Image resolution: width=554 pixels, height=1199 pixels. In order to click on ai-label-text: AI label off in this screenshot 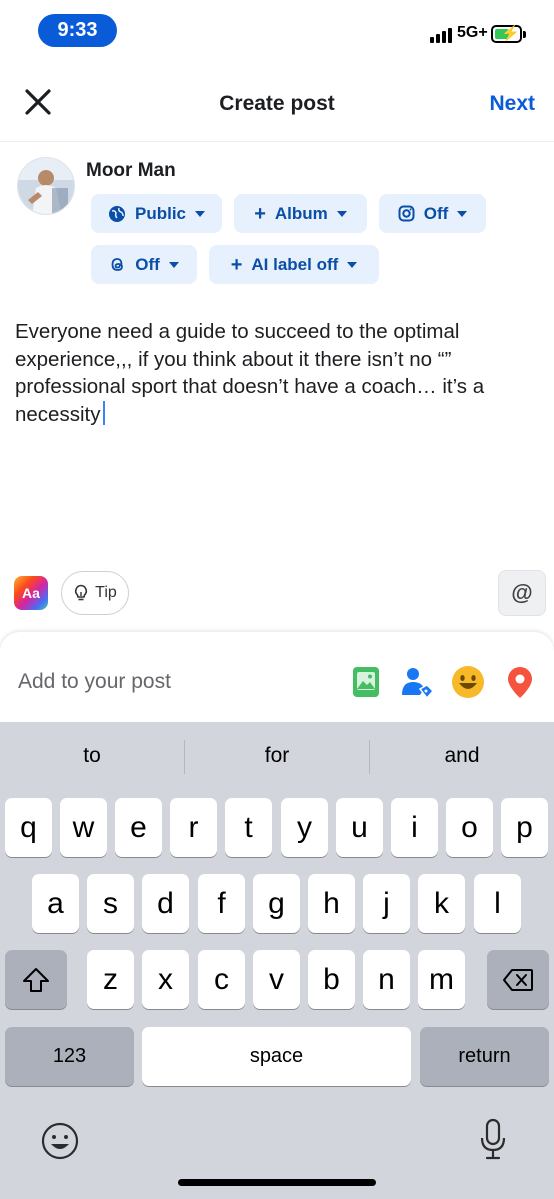, I will do `click(295, 264)`.